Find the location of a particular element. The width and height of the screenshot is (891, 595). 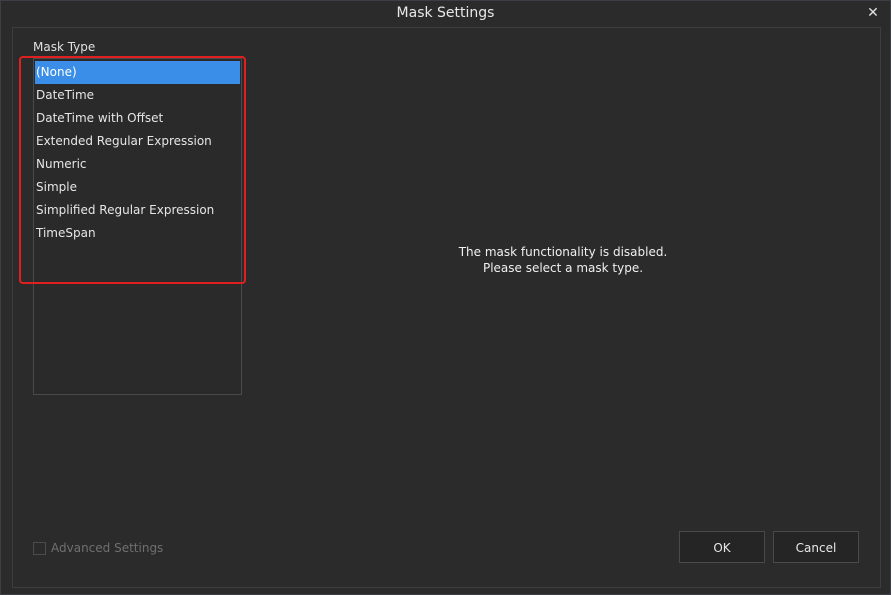

list-item-extended-regex: Extended Regular Expression is located at coordinates (137, 141).